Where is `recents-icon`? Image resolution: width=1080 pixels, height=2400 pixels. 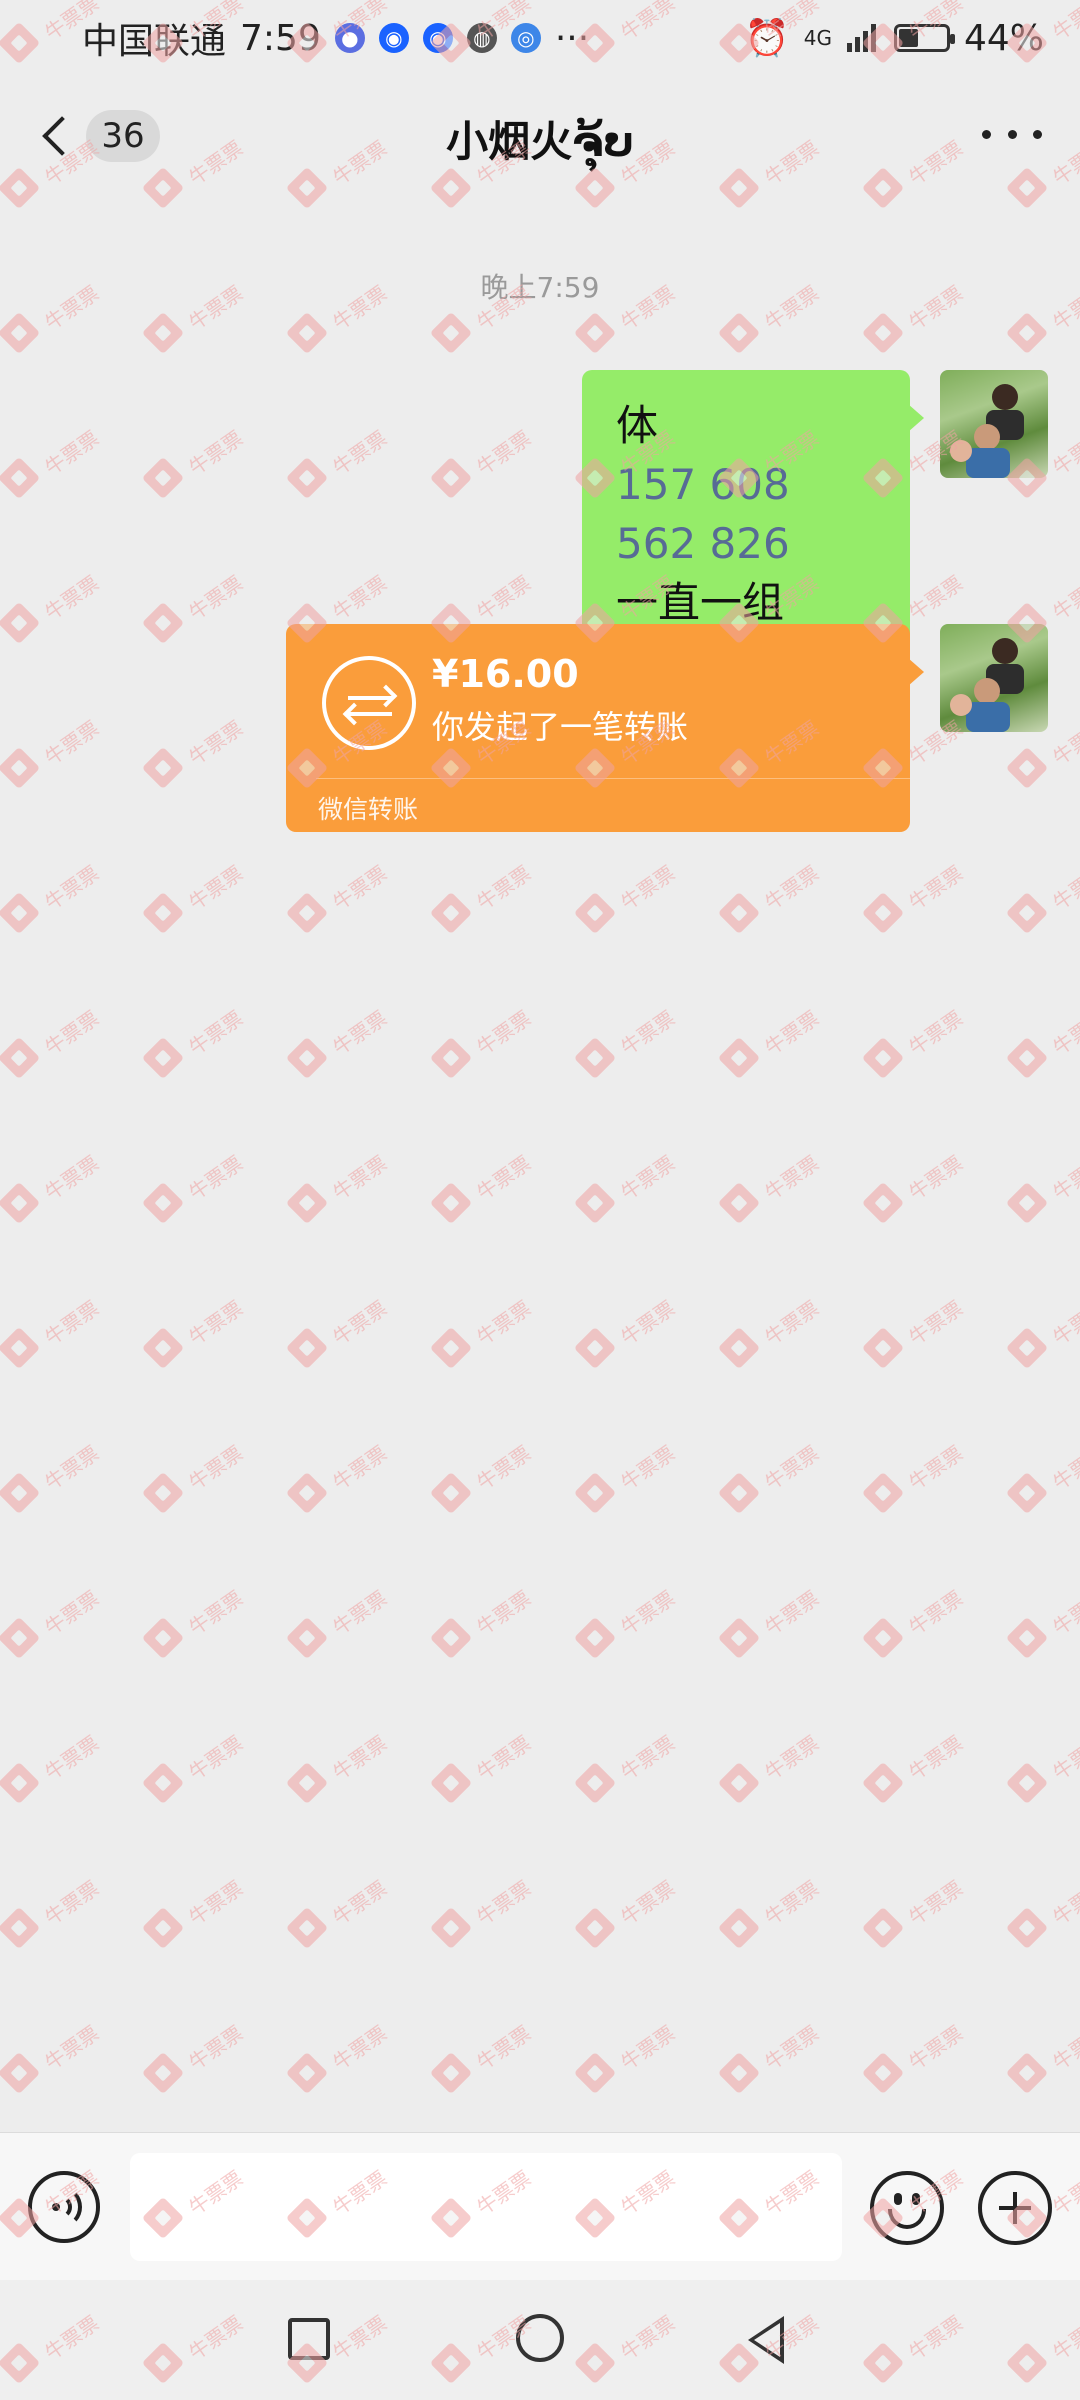
recents-icon is located at coordinates (309, 2339).